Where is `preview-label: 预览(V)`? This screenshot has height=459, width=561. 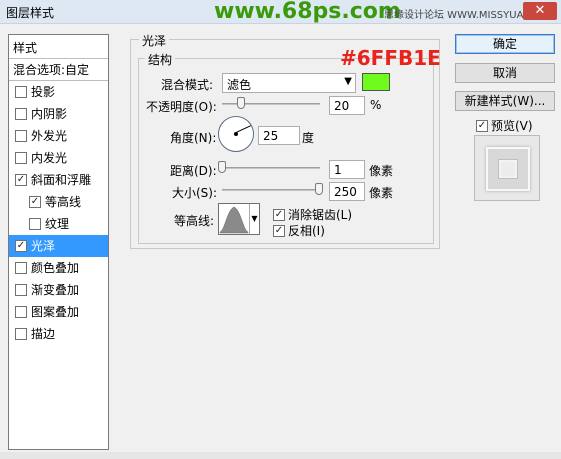 preview-label: 预览(V) is located at coordinates (512, 126).